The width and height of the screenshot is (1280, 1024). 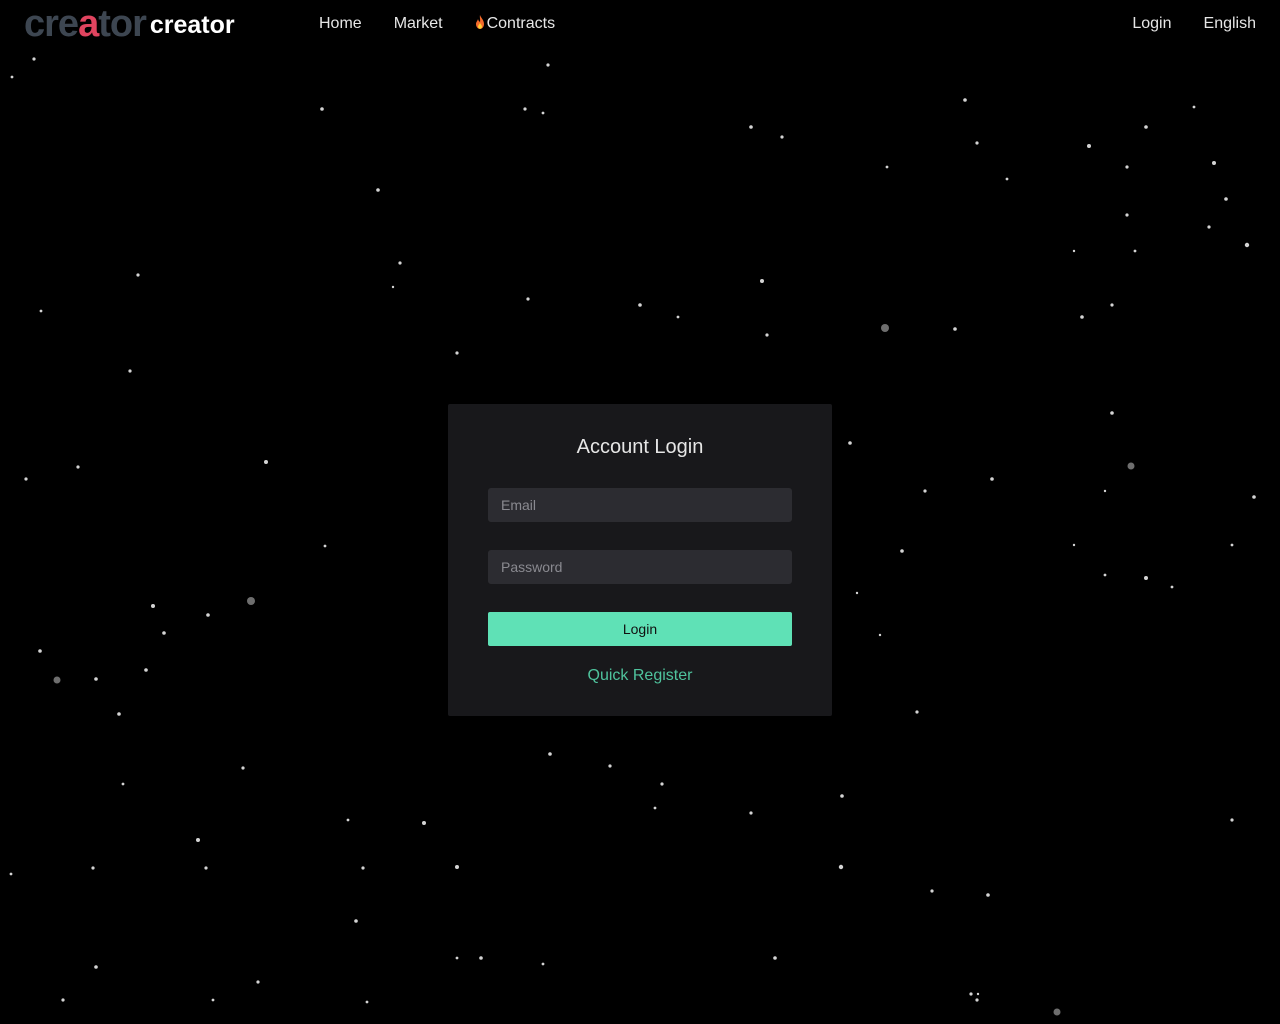 I want to click on logo-mark: creator, so click(x=85, y=24).